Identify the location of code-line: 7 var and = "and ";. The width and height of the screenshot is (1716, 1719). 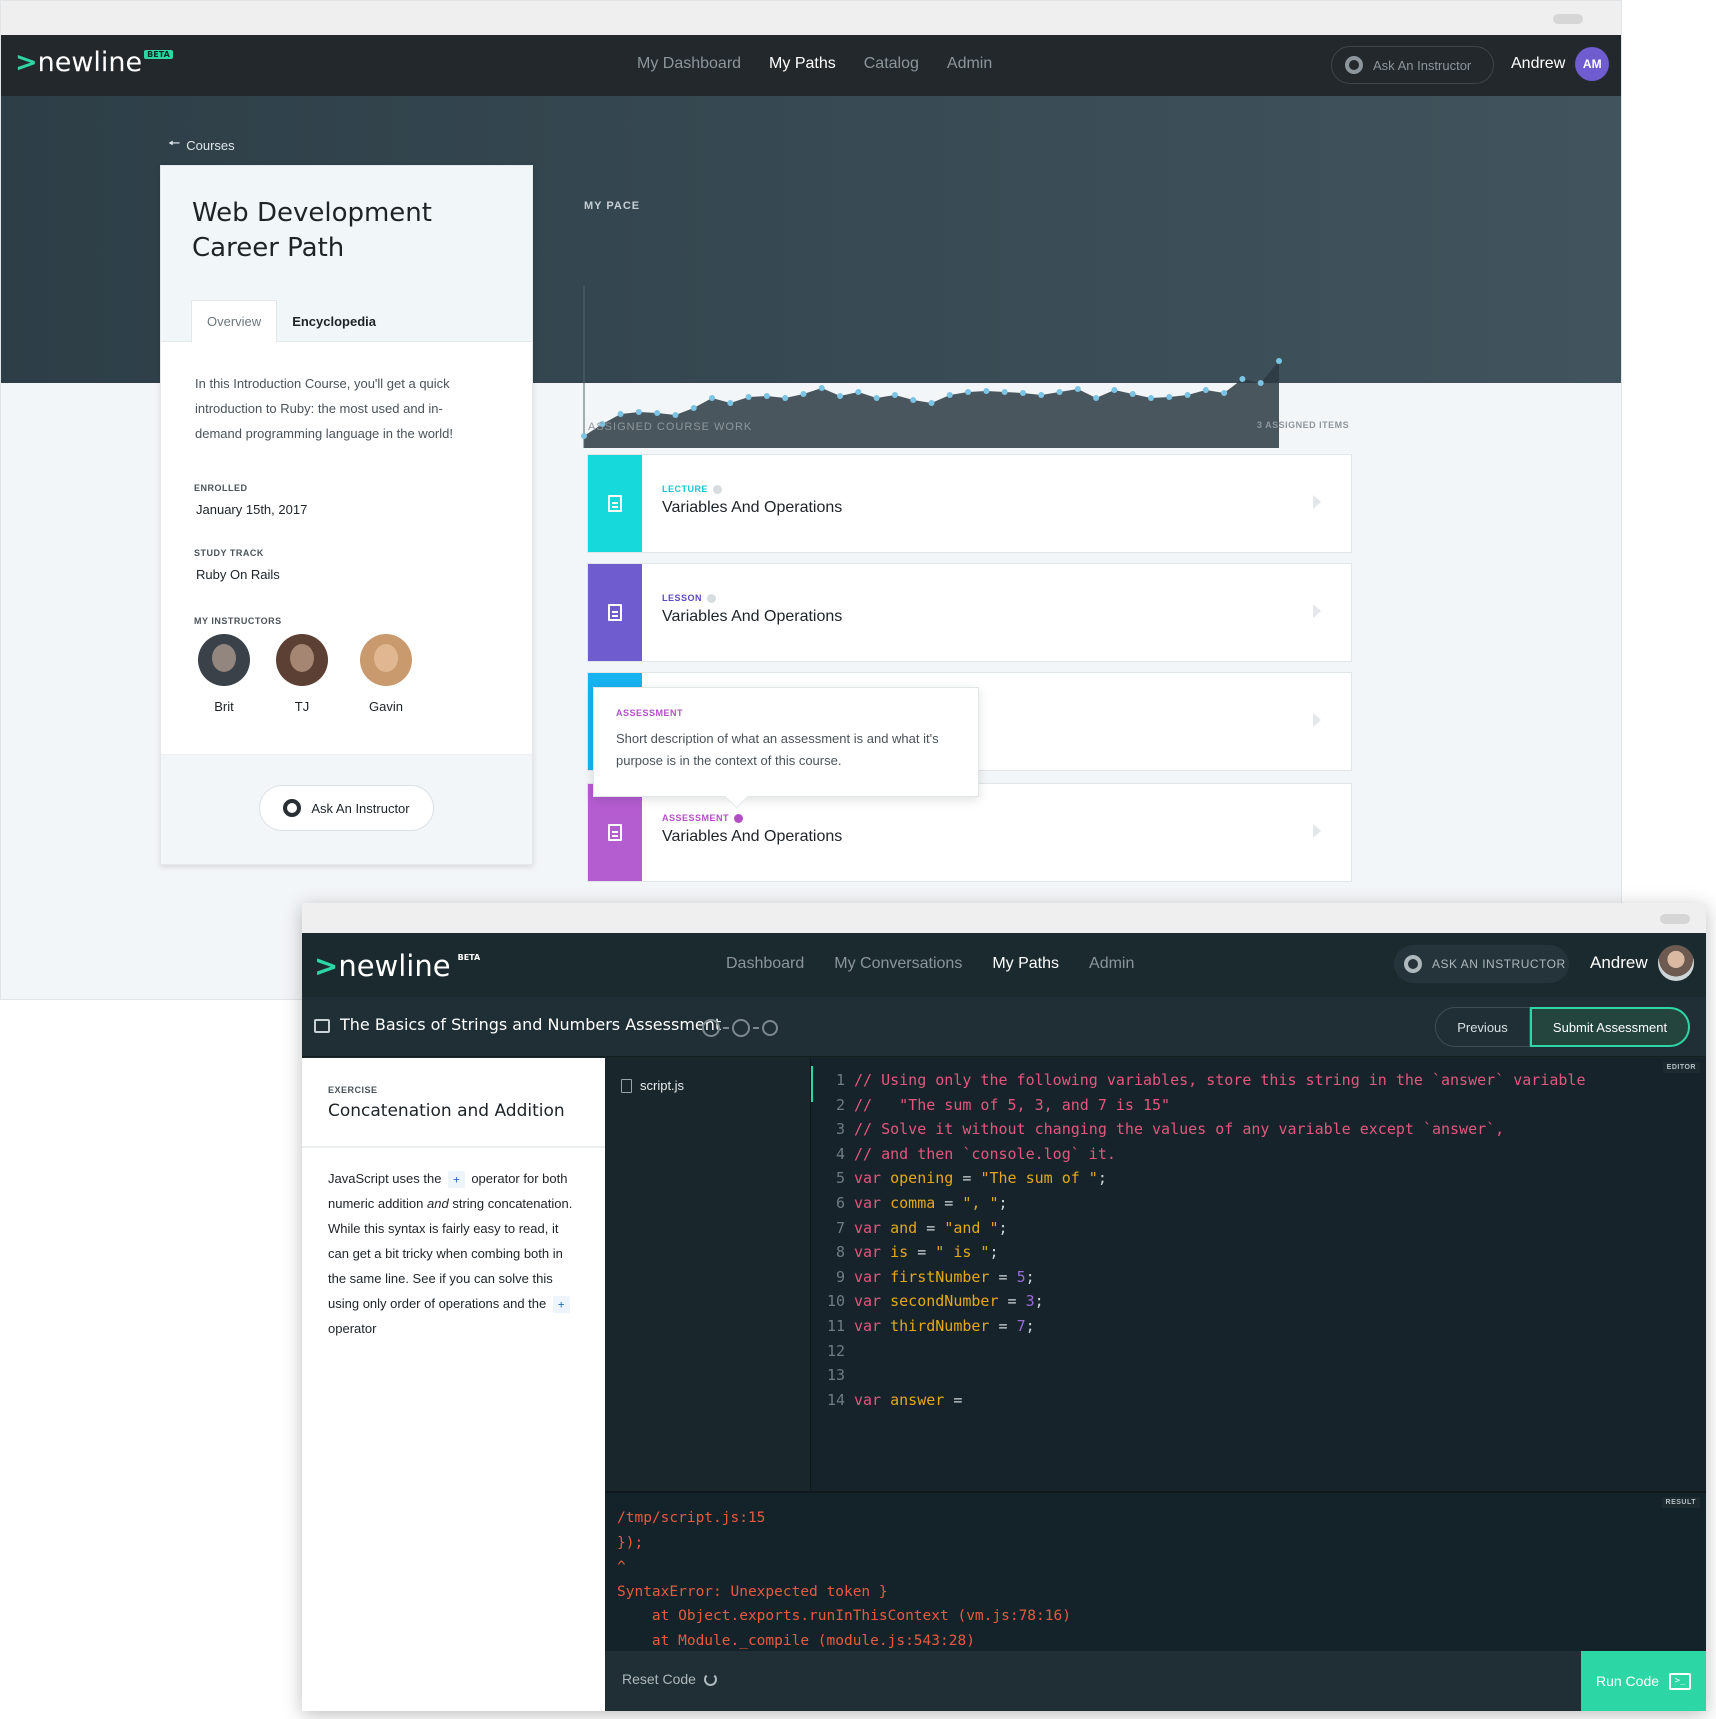
(1200, 1228).